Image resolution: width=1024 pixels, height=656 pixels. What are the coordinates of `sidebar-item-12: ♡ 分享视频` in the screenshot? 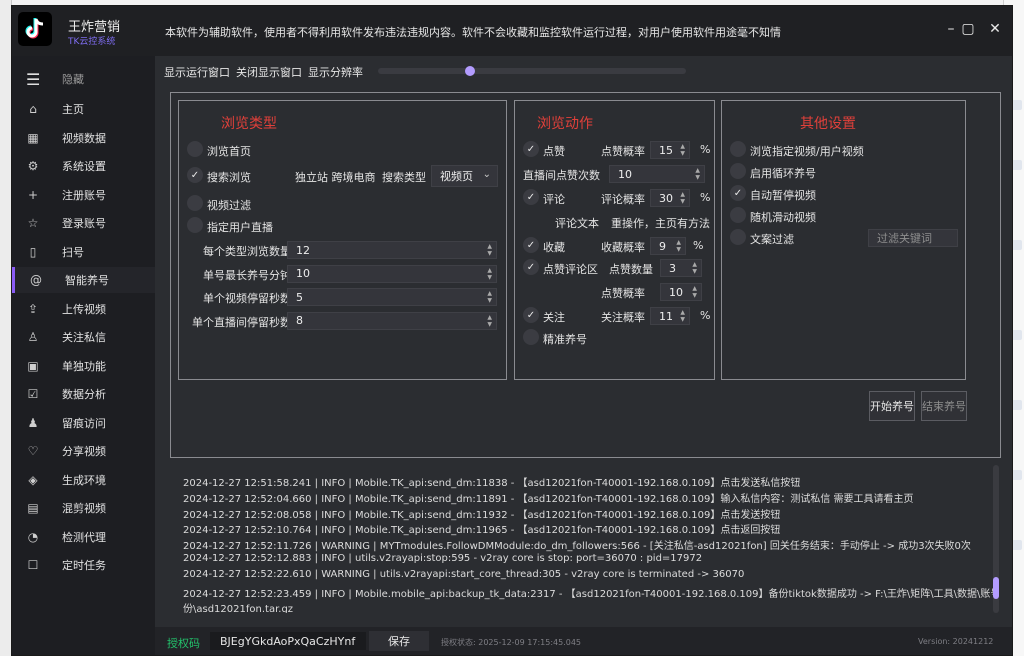 It's located at (83, 451).